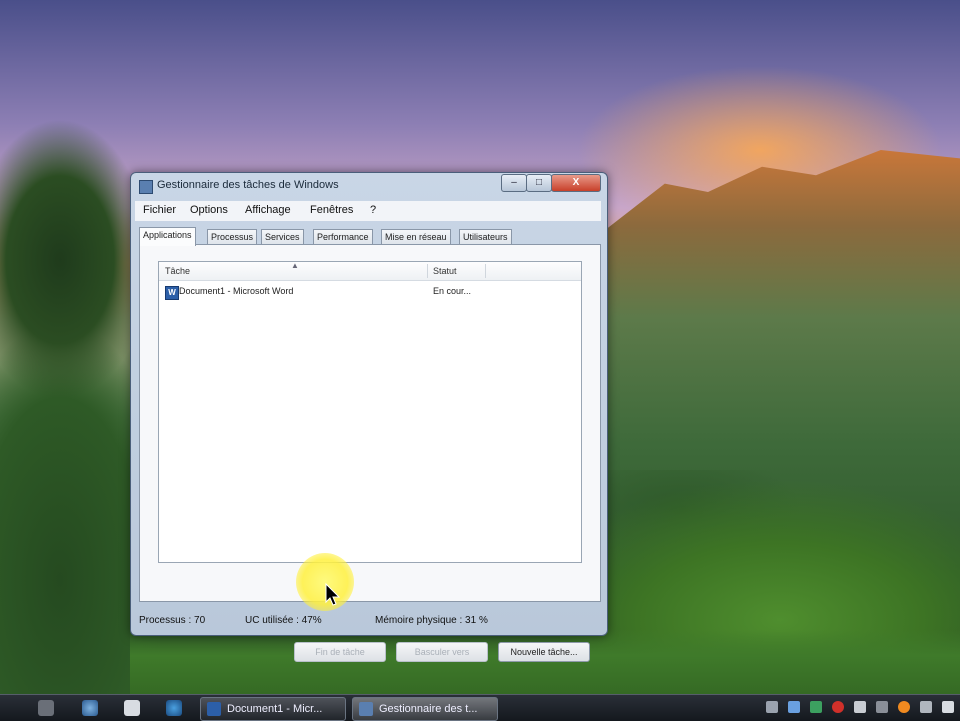 This screenshot has height=721, width=960. What do you see at coordinates (343, 237) in the screenshot?
I see `tab-performance: Performance` at bounding box center [343, 237].